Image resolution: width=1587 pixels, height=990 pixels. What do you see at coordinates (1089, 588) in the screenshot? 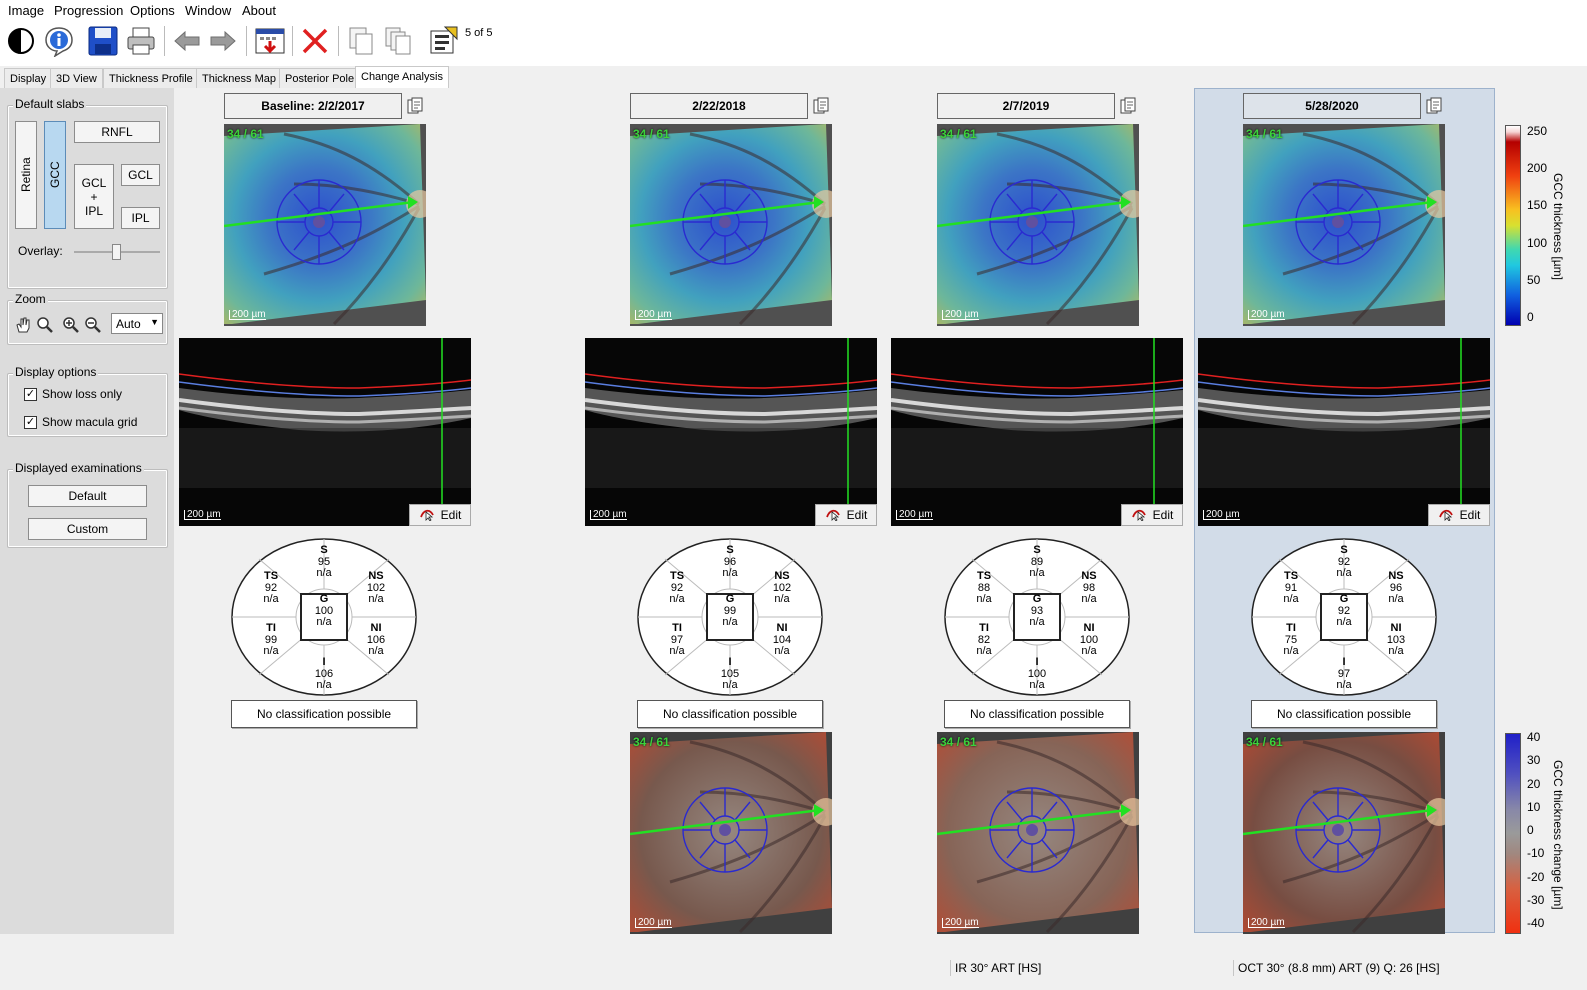
I see `sector-ns: NS 98 n/a` at bounding box center [1089, 588].